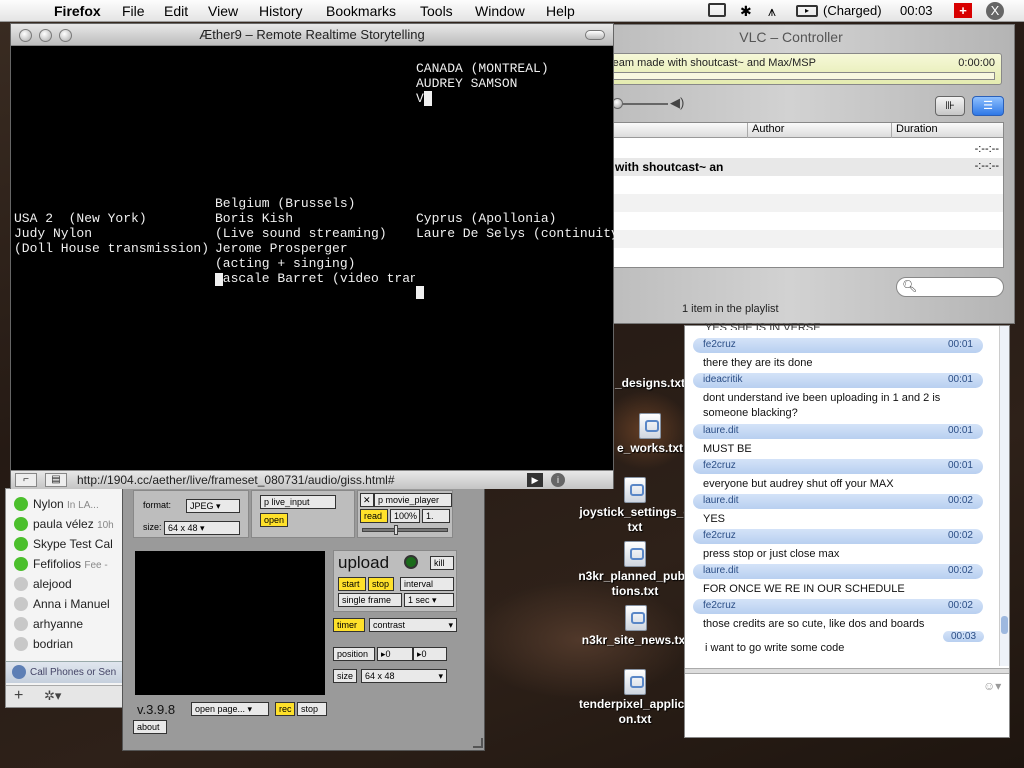 The width and height of the screenshot is (1024, 768). What do you see at coordinates (429, 600) in the screenshot?
I see `interval-select: 1 sec ▾` at bounding box center [429, 600].